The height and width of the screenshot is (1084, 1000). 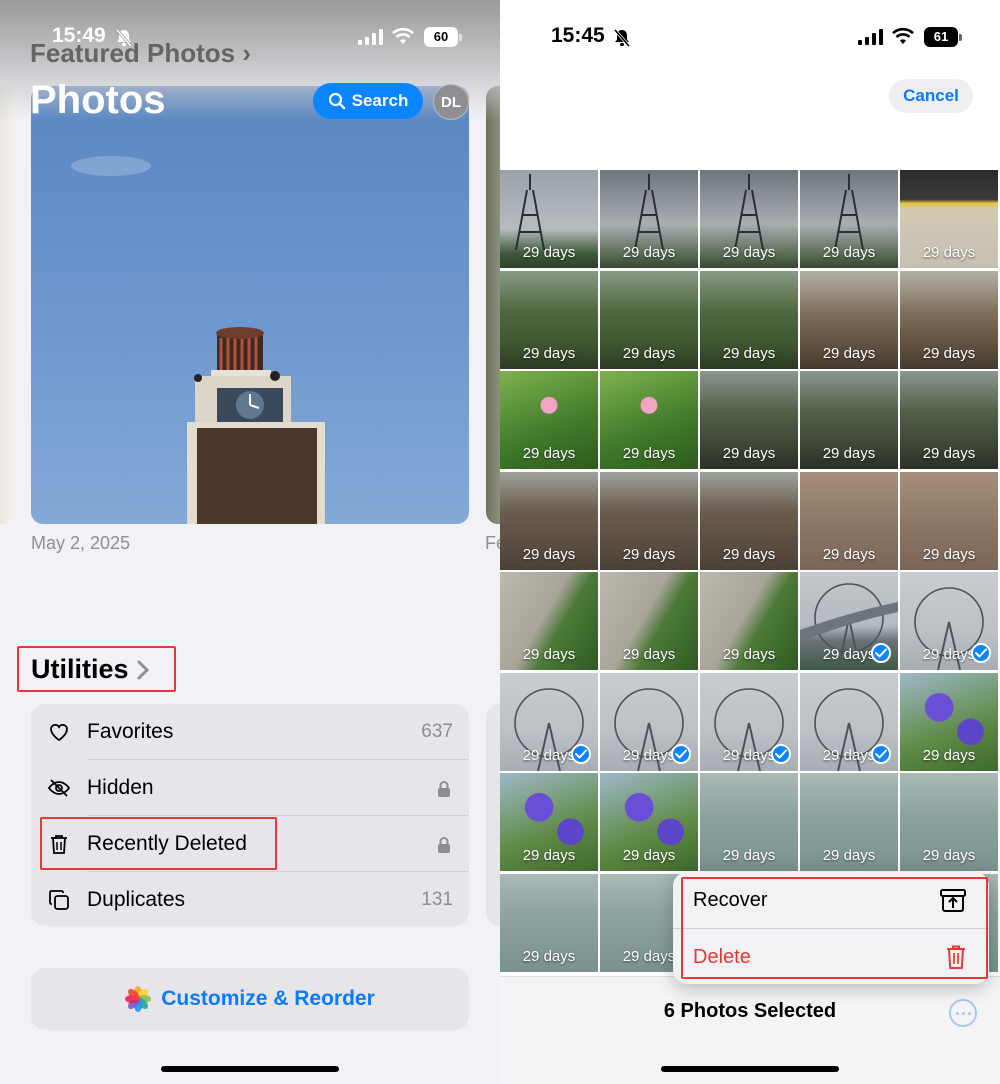 What do you see at coordinates (368, 101) in the screenshot?
I see `search-button: Search` at bounding box center [368, 101].